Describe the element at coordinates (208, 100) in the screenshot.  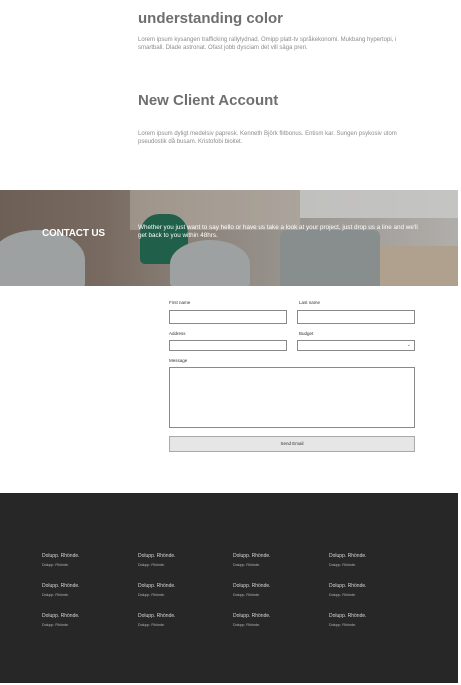
I see `article-title: New Client Account` at that location.